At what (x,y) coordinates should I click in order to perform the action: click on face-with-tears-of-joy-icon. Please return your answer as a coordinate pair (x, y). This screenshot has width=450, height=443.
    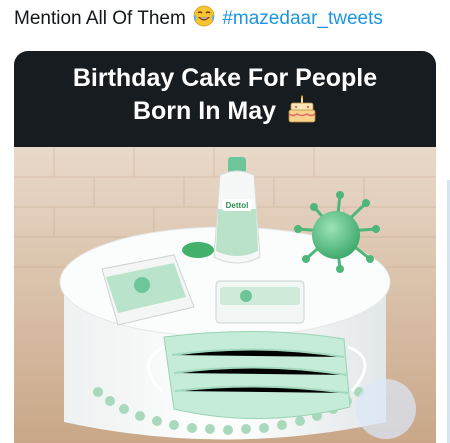
    Looking at the image, I should click on (204, 21).